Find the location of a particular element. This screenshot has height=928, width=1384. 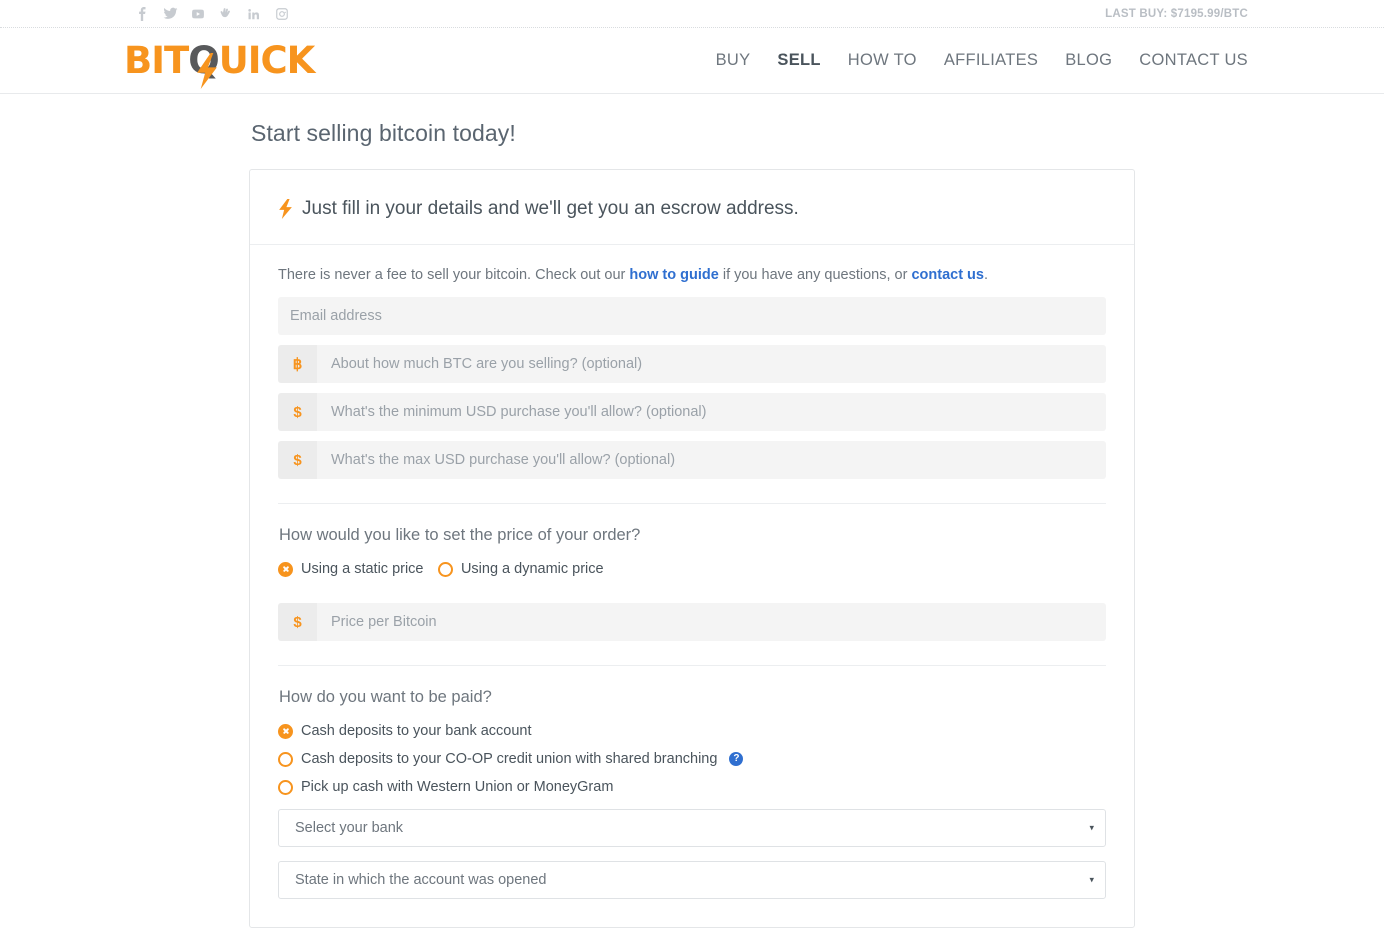

bitquick-logo: BIT Q UICK is located at coordinates (220, 64).